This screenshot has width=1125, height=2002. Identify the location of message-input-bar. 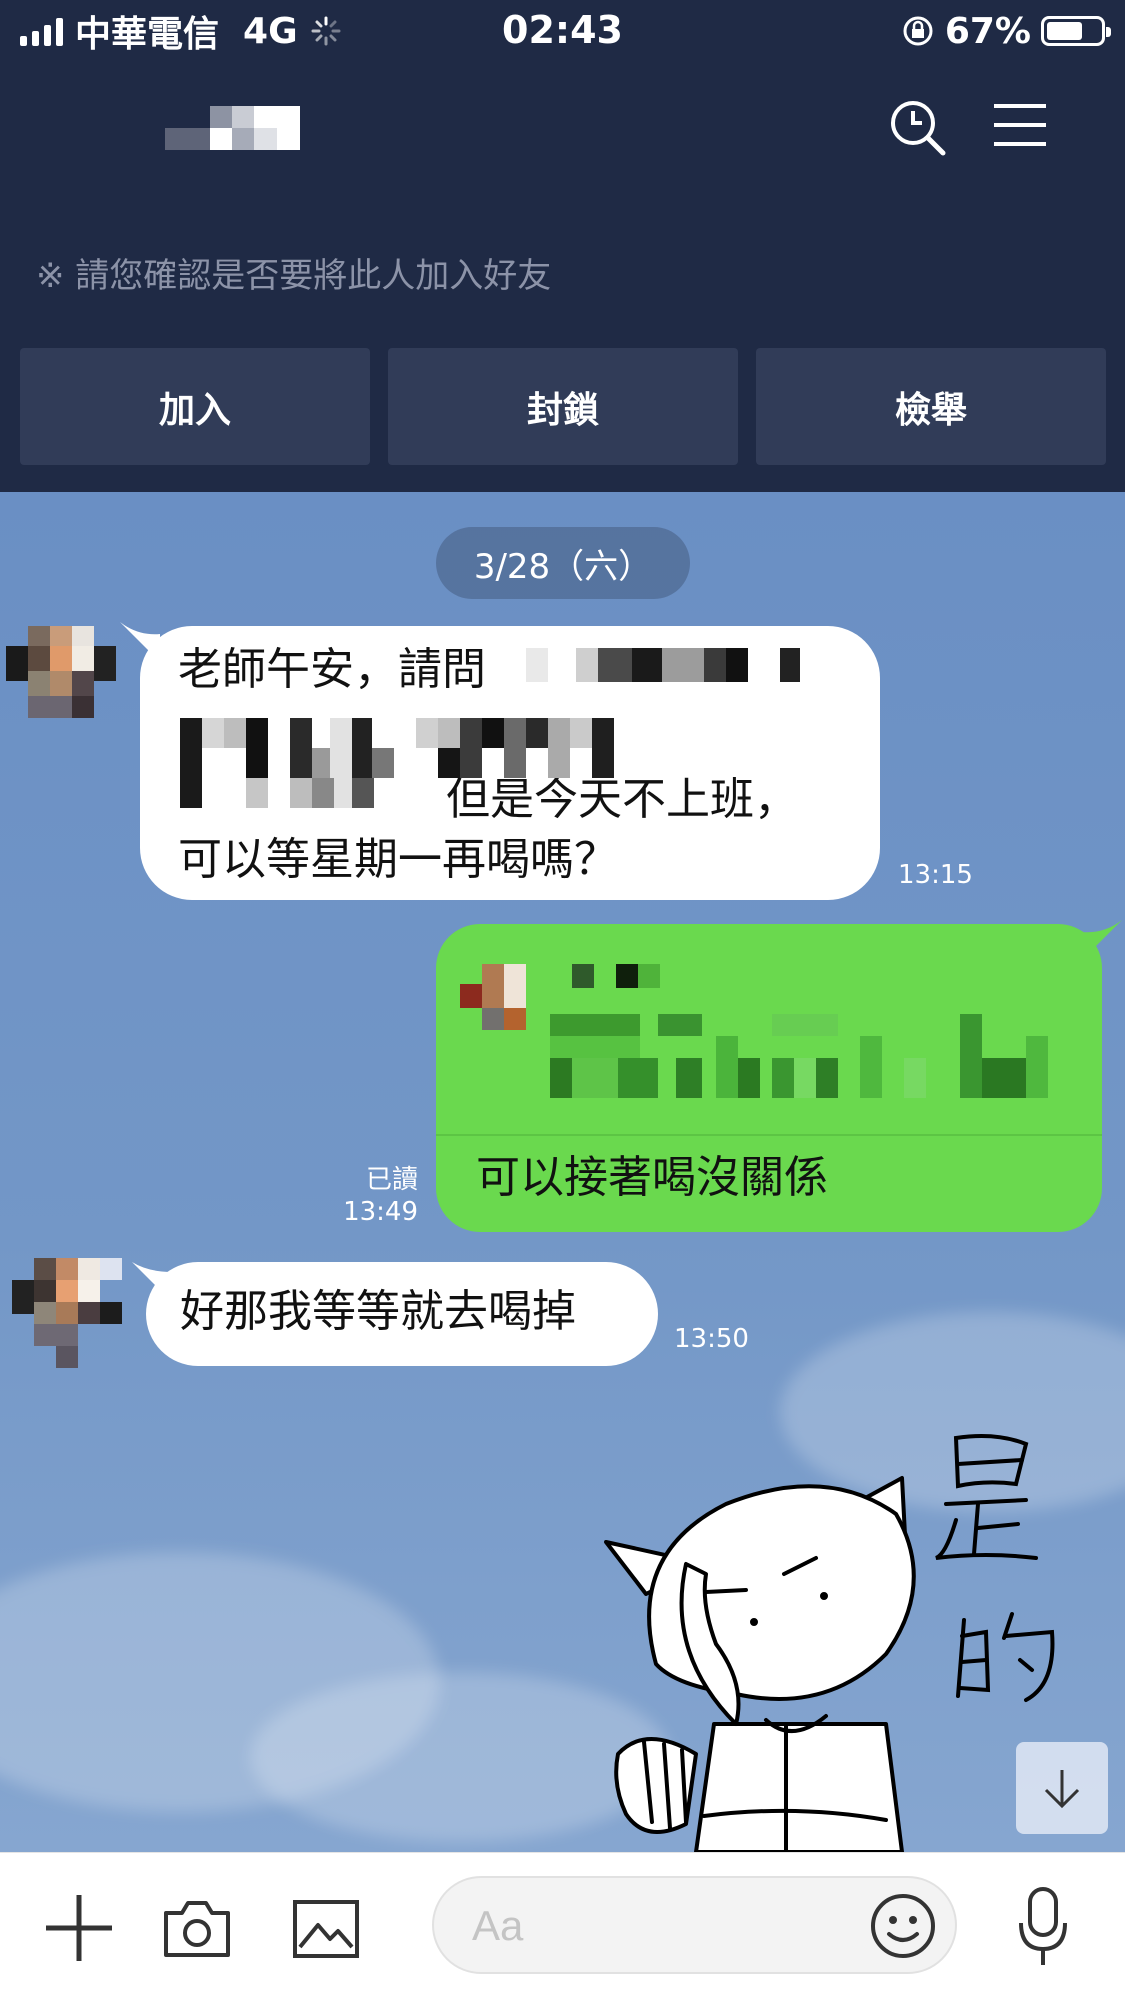
(562, 1927).